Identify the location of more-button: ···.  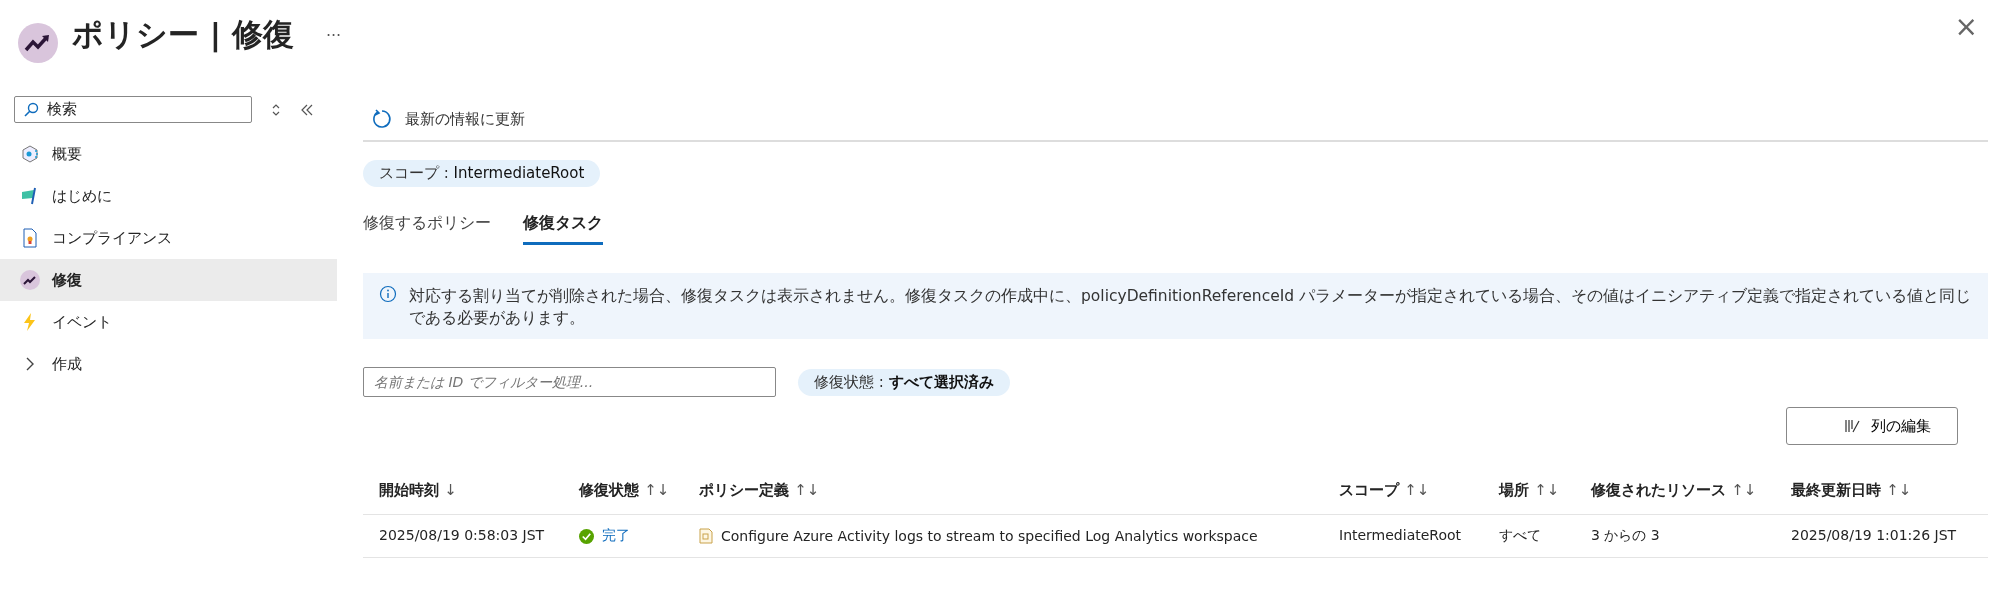
(333, 35).